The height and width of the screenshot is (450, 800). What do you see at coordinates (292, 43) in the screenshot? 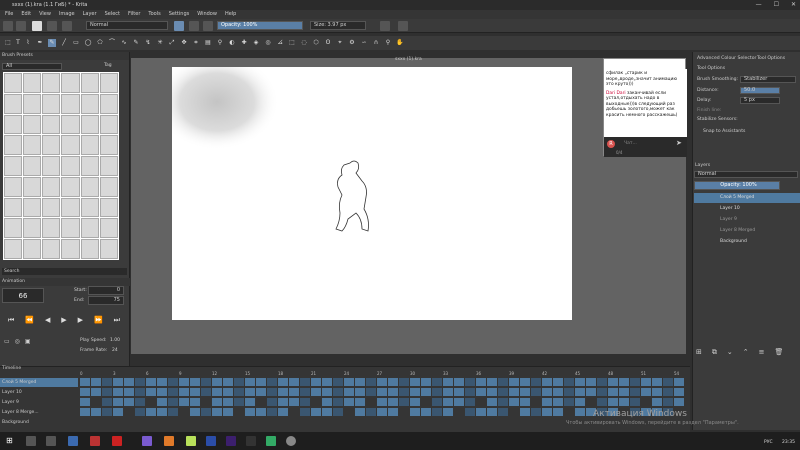
I see `rect-select-icon: ⬚` at bounding box center [292, 43].